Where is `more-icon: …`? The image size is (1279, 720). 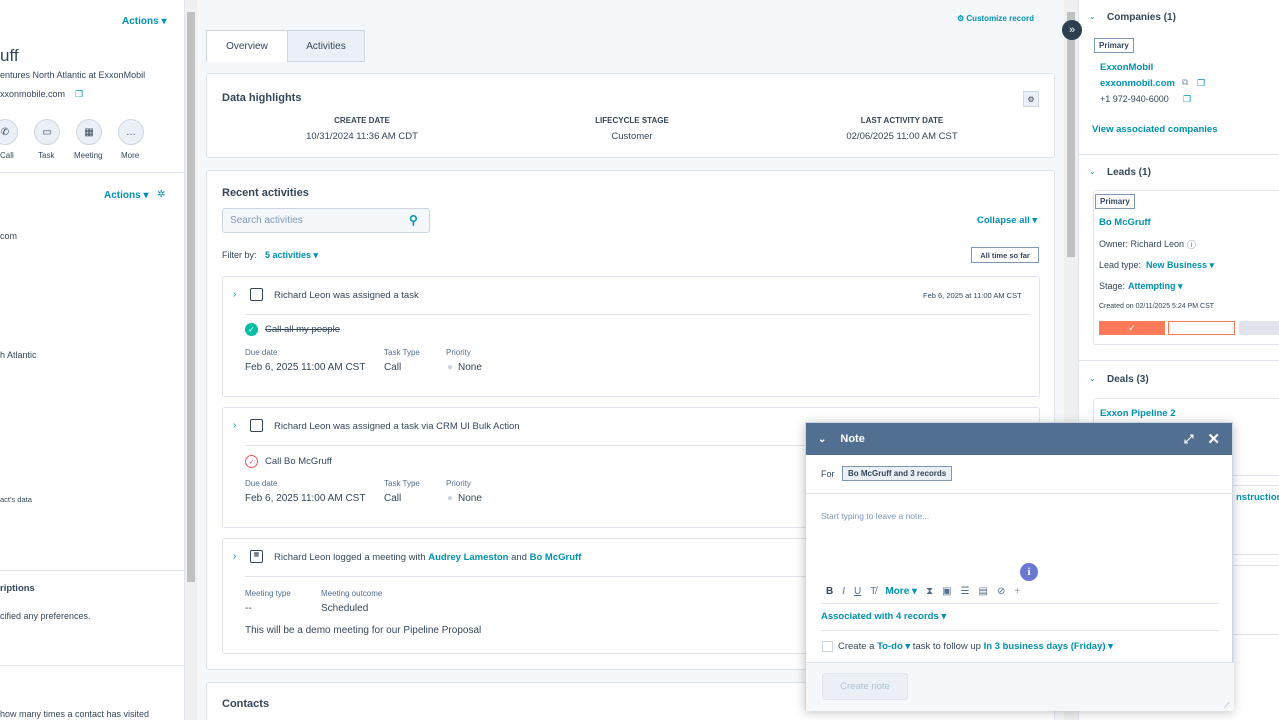 more-icon: … is located at coordinates (131, 132).